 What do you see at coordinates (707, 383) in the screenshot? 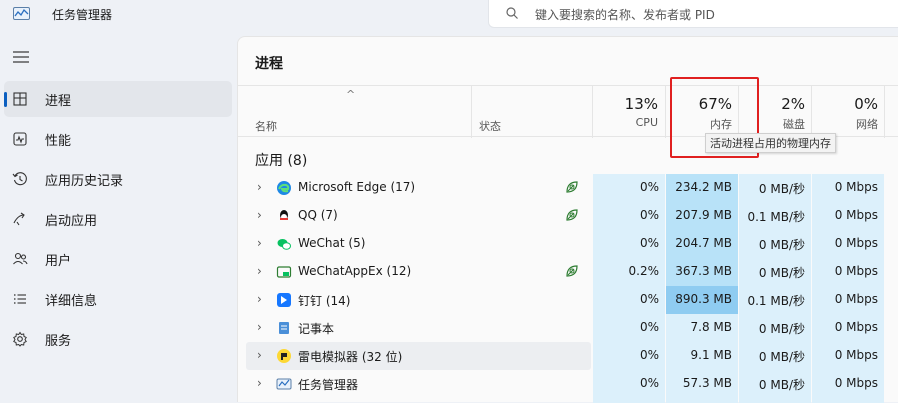
I see `memory-value: 57.3 MB` at bounding box center [707, 383].